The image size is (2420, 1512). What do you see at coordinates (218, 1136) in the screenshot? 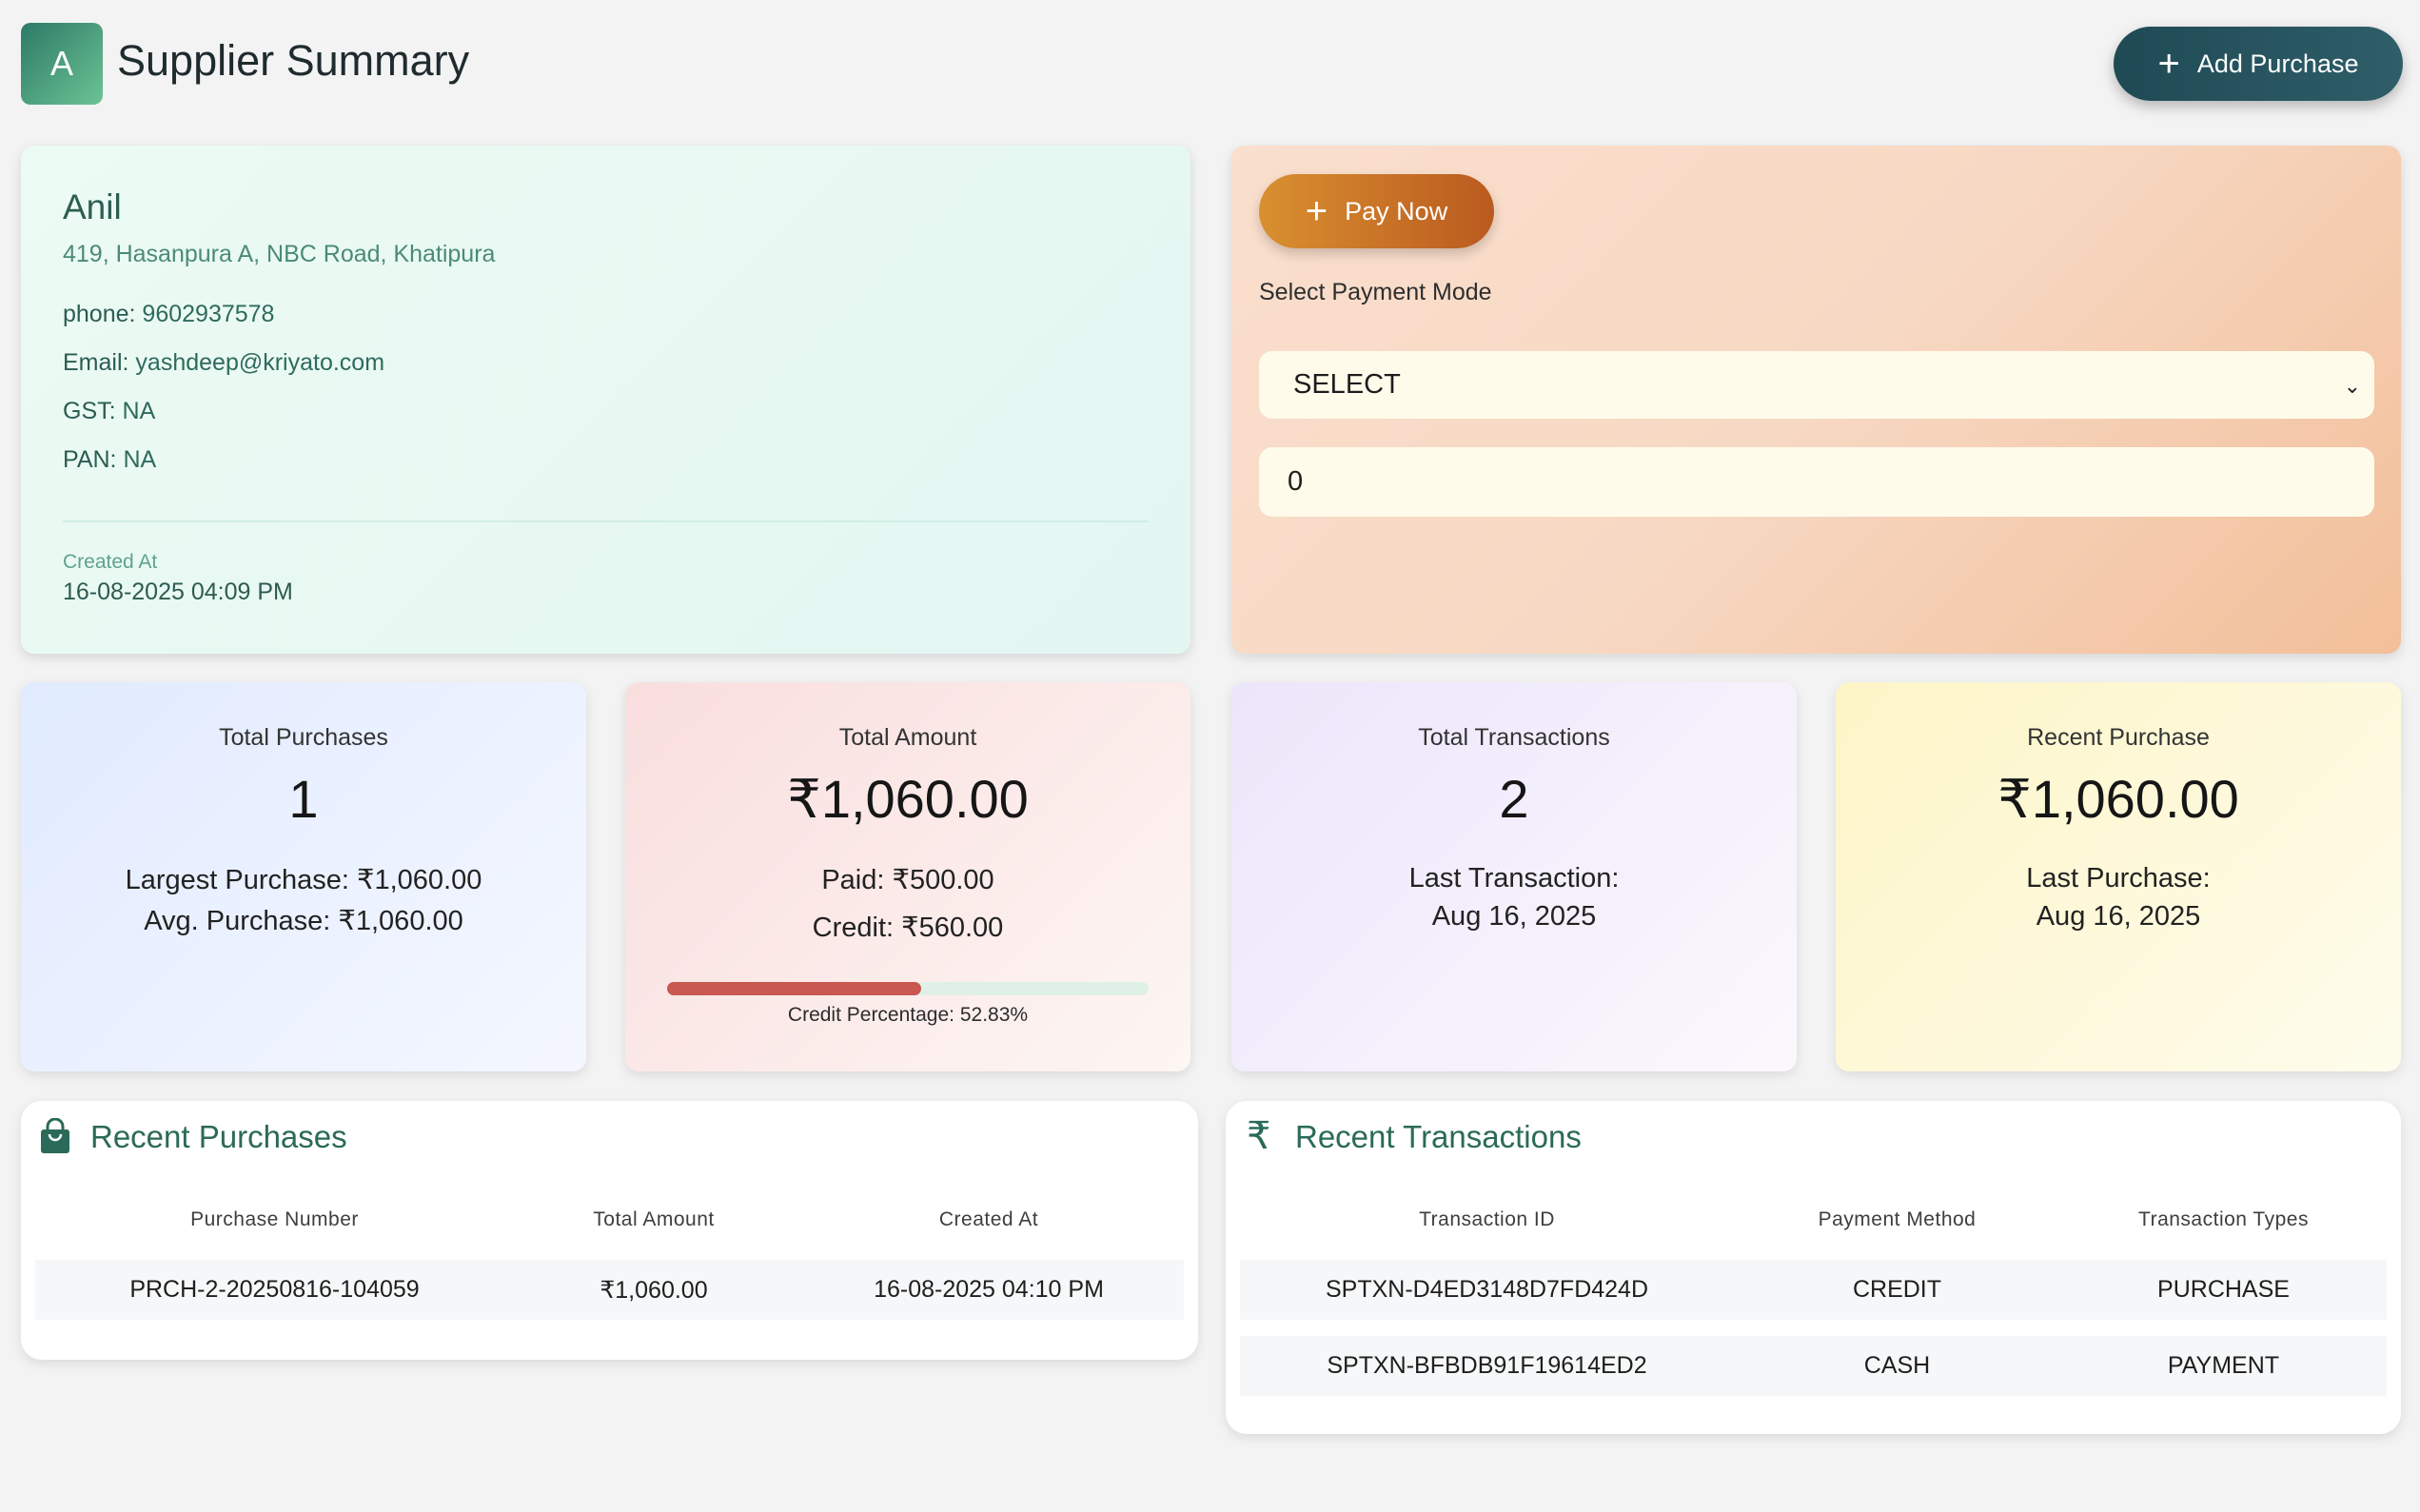
I see `recent-purchases-title: Recent Purchases` at bounding box center [218, 1136].